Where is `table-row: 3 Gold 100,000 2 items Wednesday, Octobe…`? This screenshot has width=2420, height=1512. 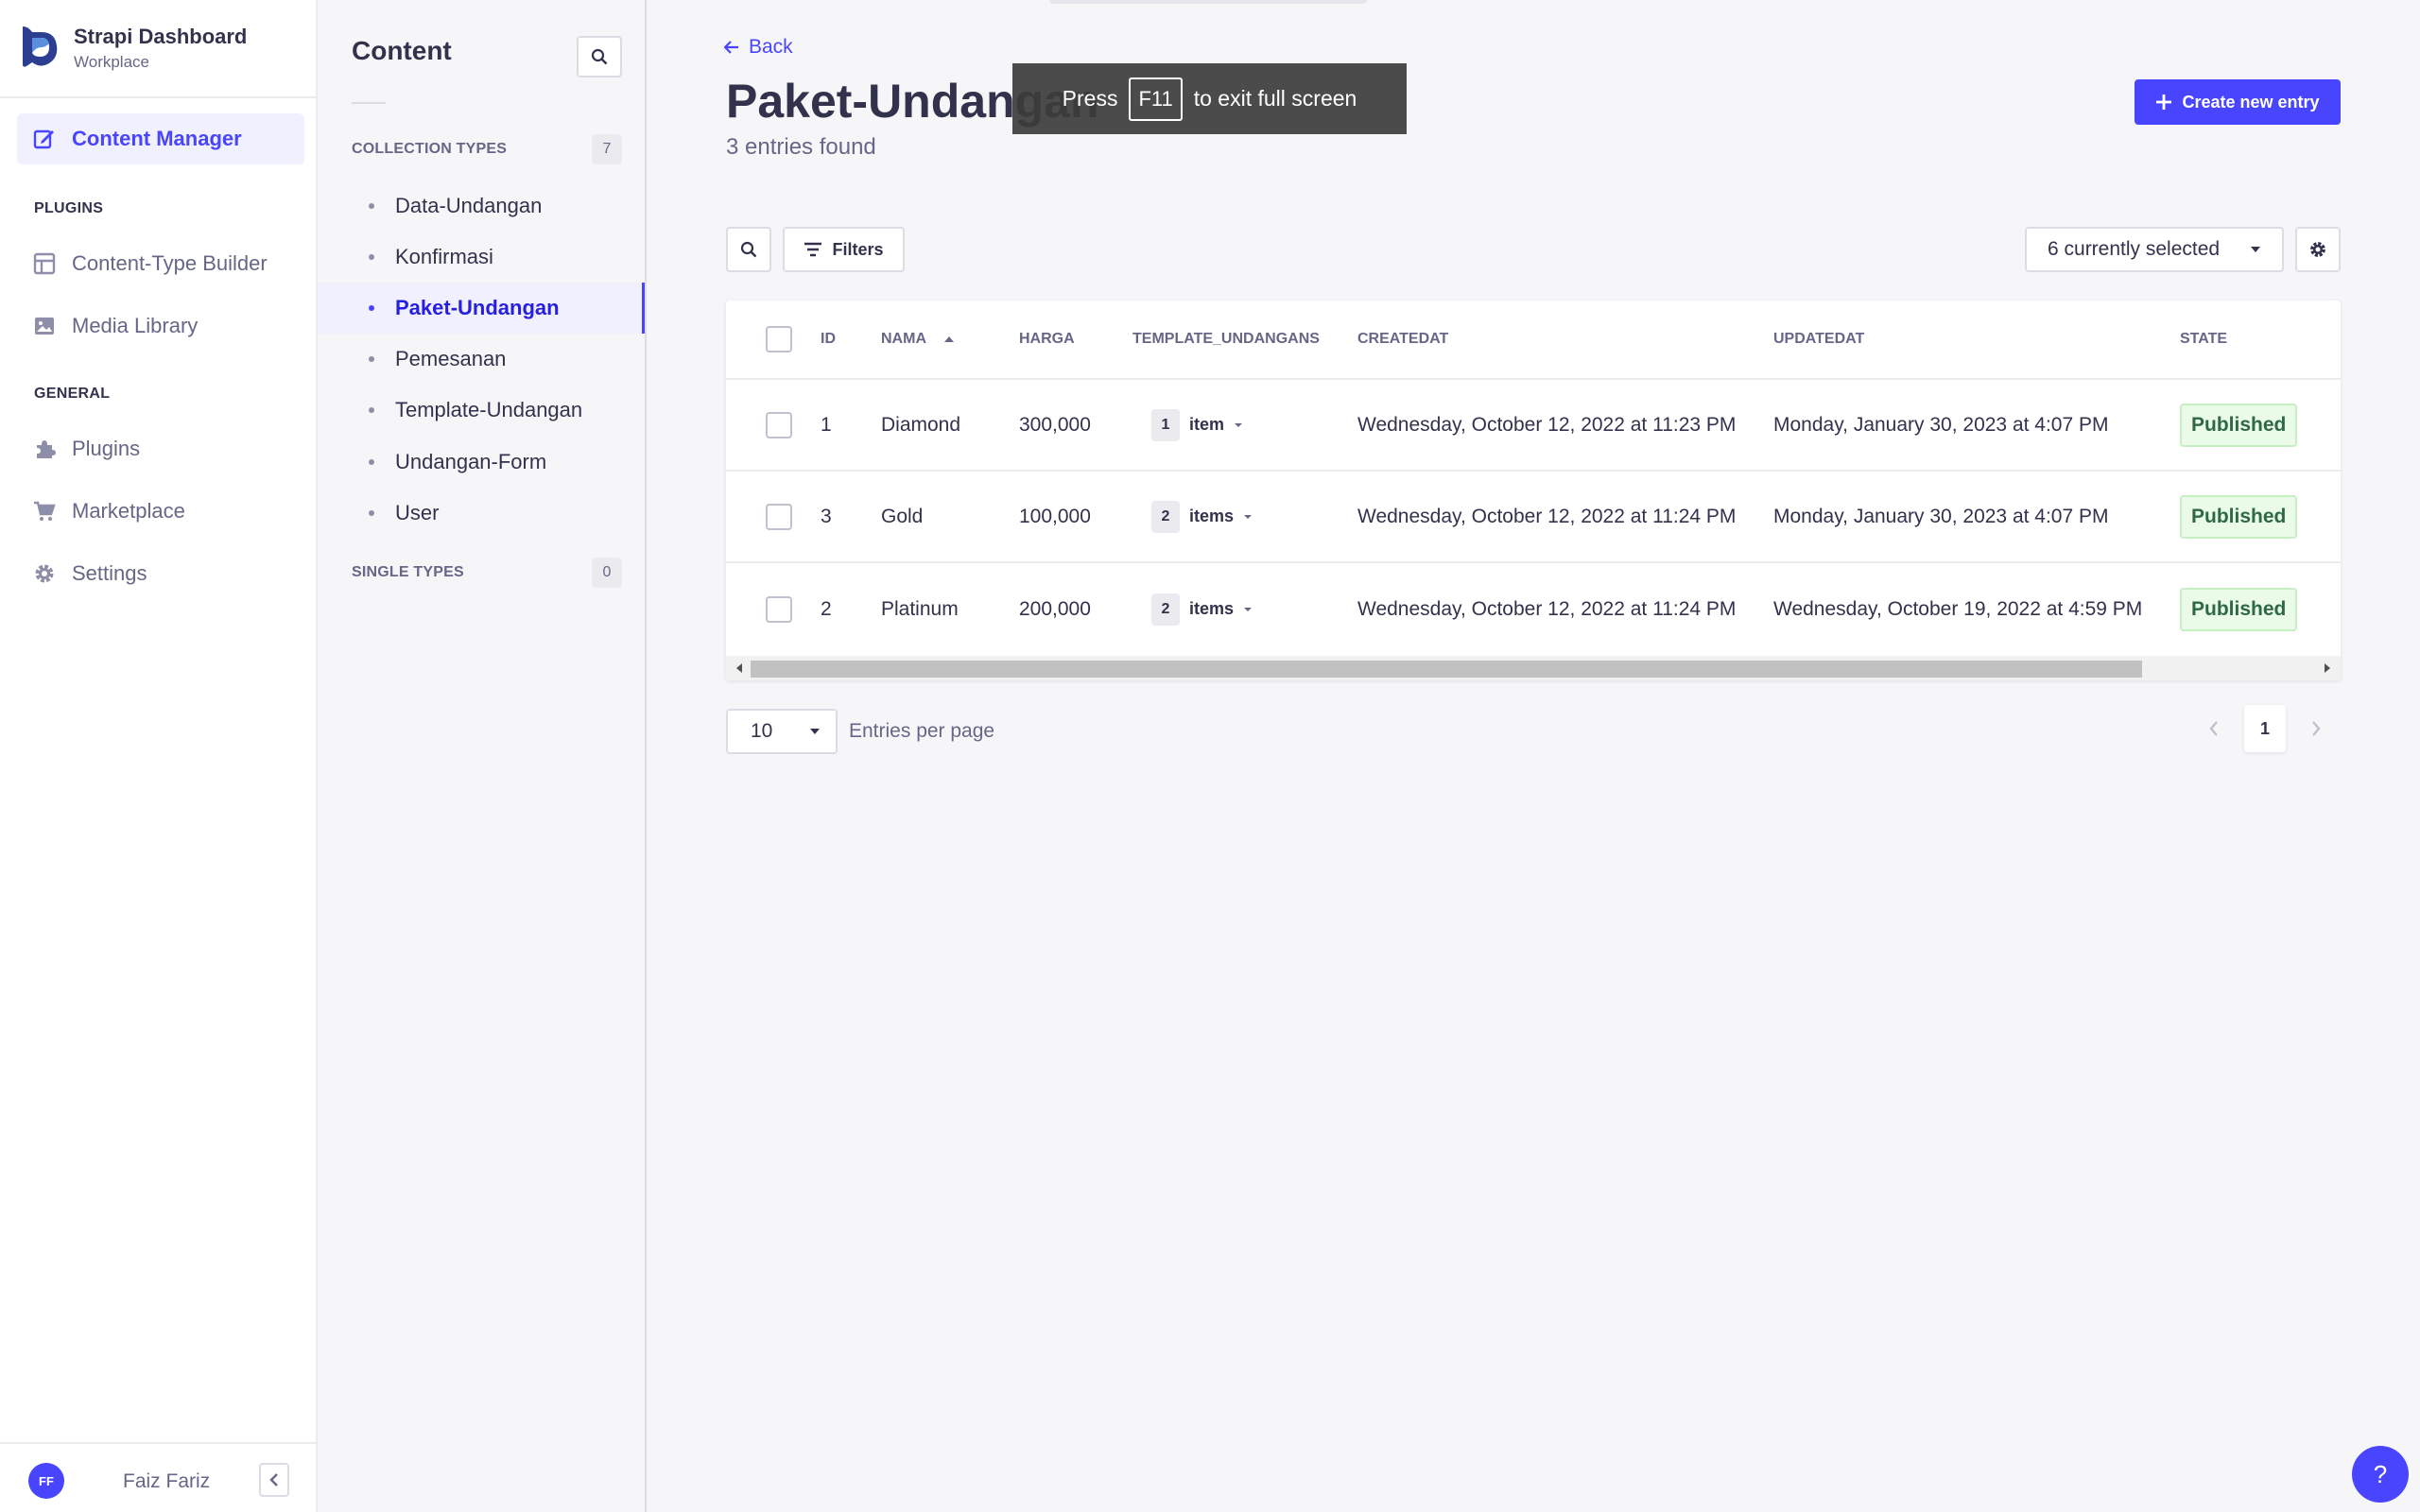
table-row: 3 Gold 100,000 2 items Wednesday, Octobe… is located at coordinates (1533, 517).